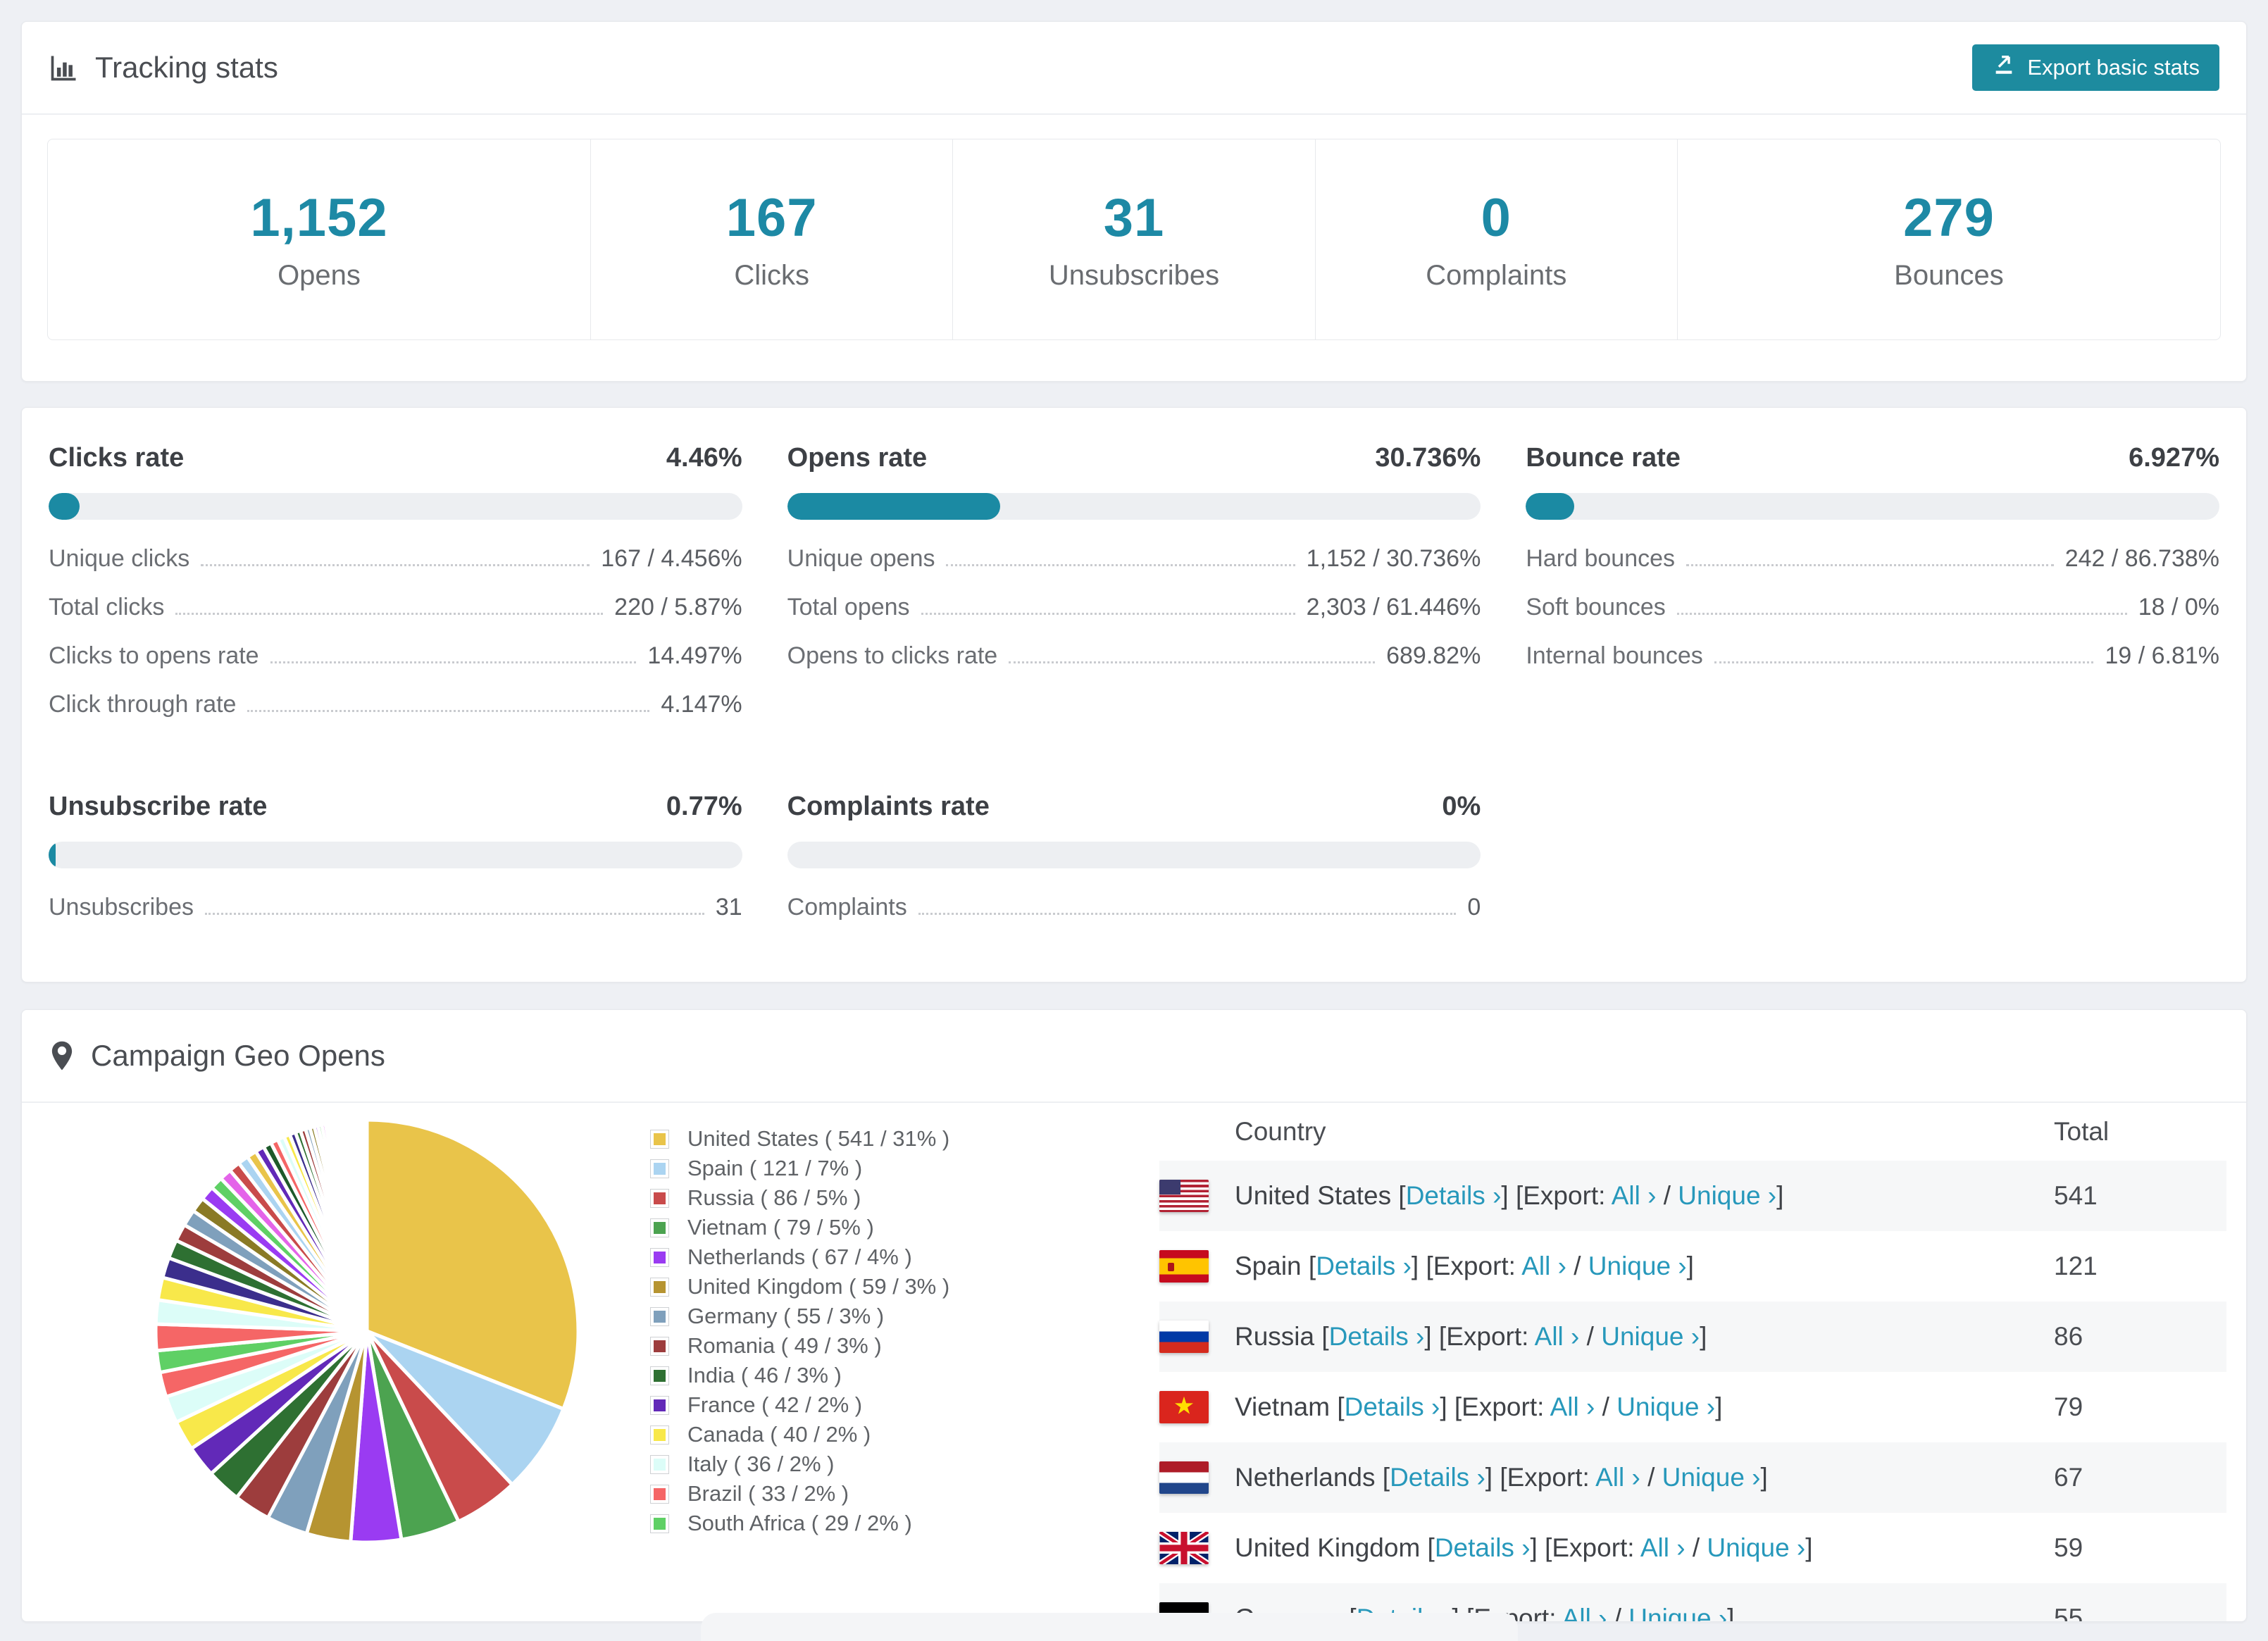  Describe the element at coordinates (120, 559) in the screenshot. I see `rate-metric-label: Unique clicks` at that location.